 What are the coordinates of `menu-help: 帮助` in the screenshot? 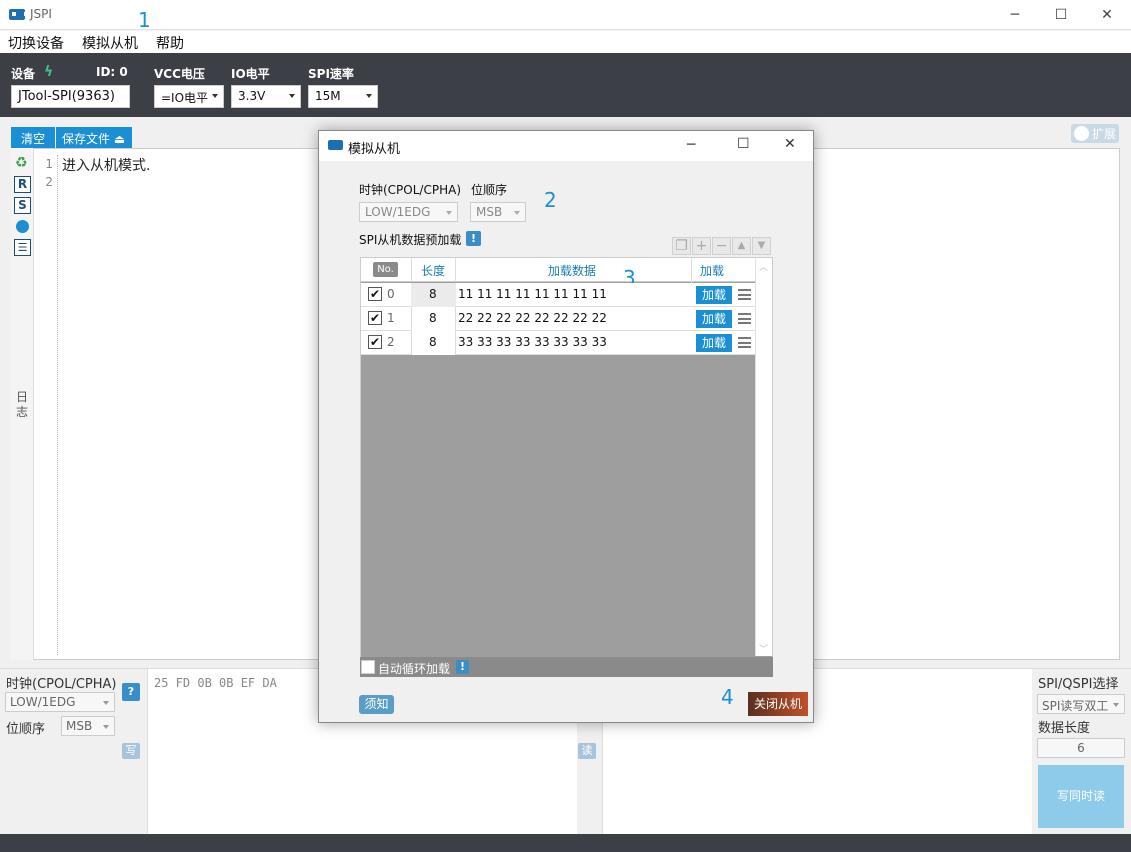 It's located at (170, 43).